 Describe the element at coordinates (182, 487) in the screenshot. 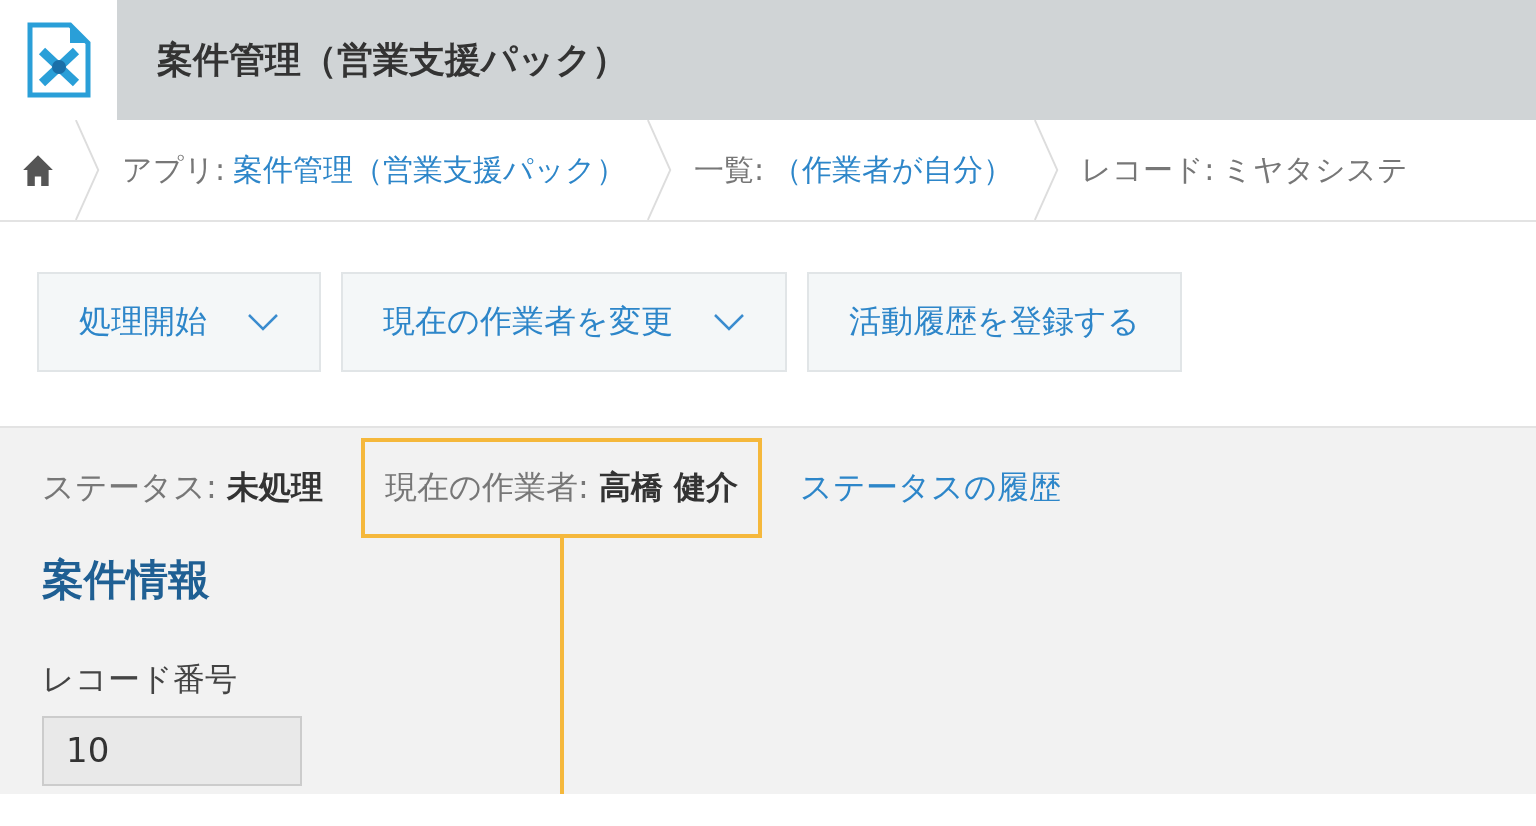

I see `status-text: ステータス: 未処理` at that location.